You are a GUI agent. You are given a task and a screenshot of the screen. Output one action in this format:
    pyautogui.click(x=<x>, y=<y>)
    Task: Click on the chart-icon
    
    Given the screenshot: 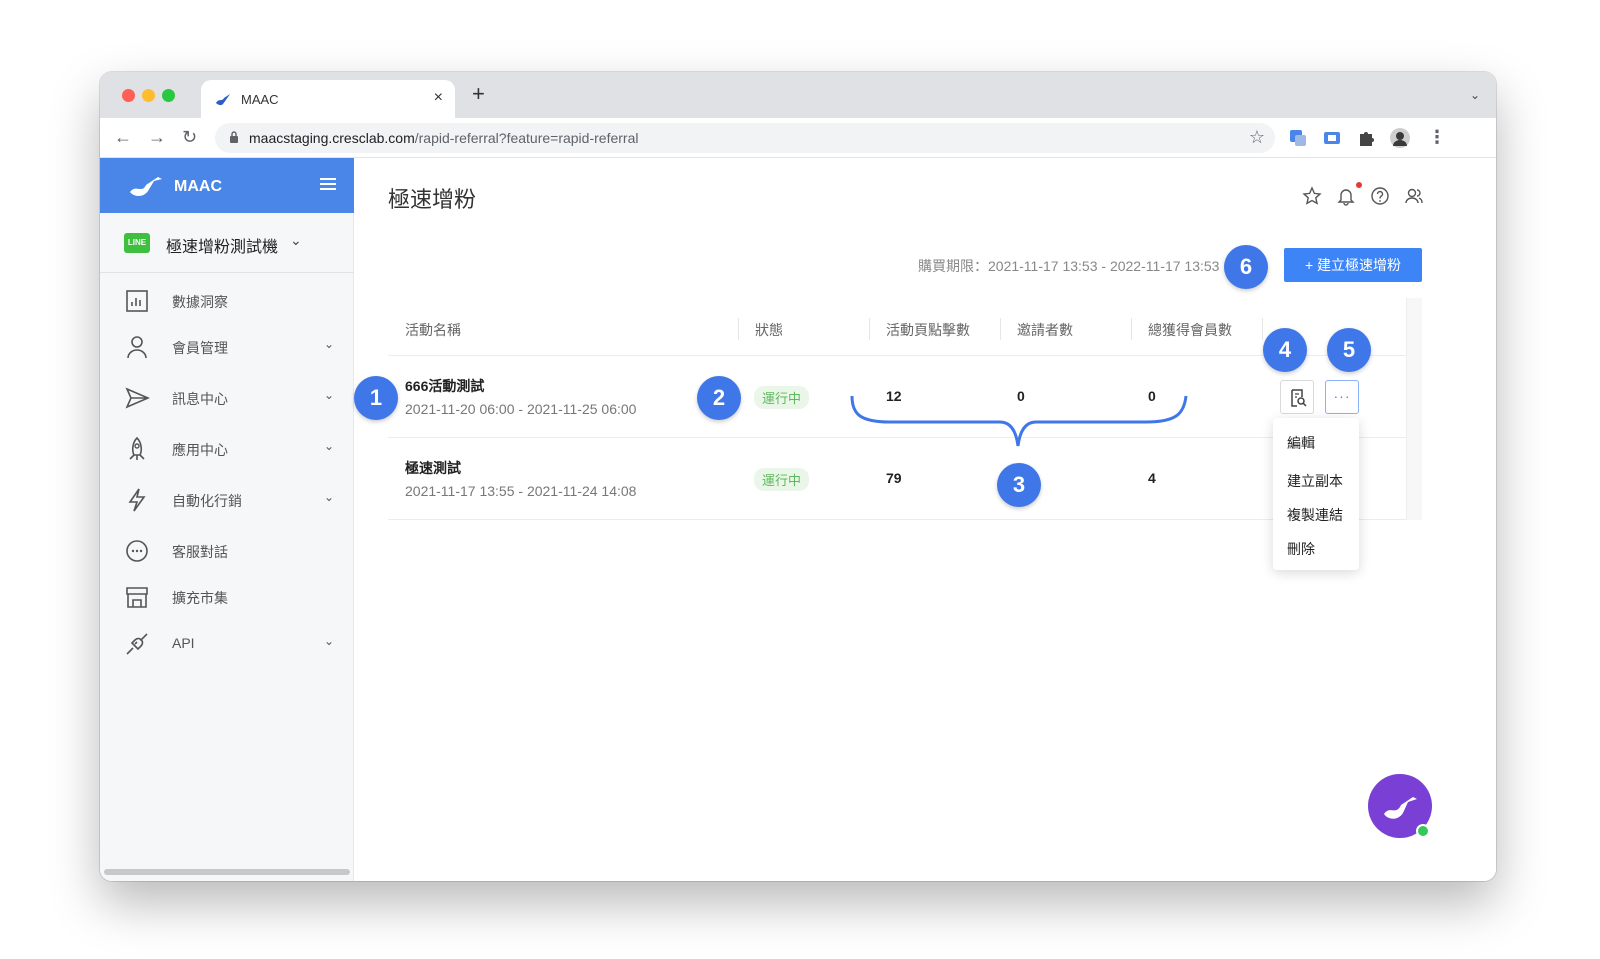 What is the action you would take?
    pyautogui.click(x=137, y=301)
    